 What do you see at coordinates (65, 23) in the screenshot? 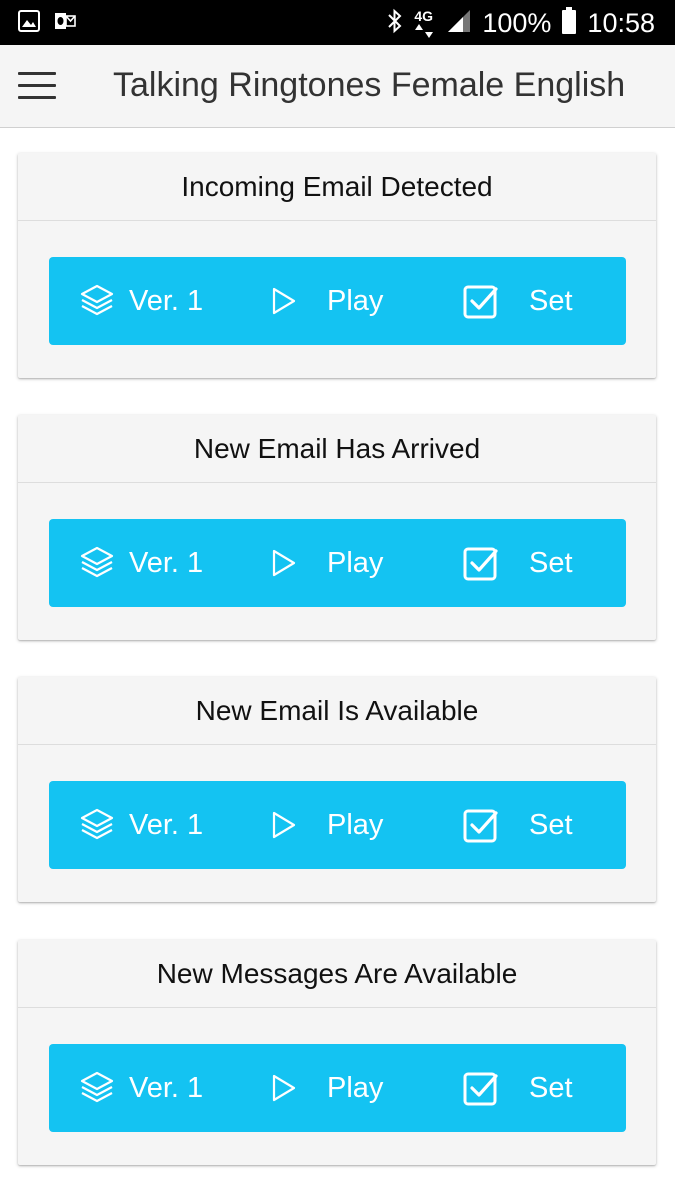
I see `outlook-icon` at bounding box center [65, 23].